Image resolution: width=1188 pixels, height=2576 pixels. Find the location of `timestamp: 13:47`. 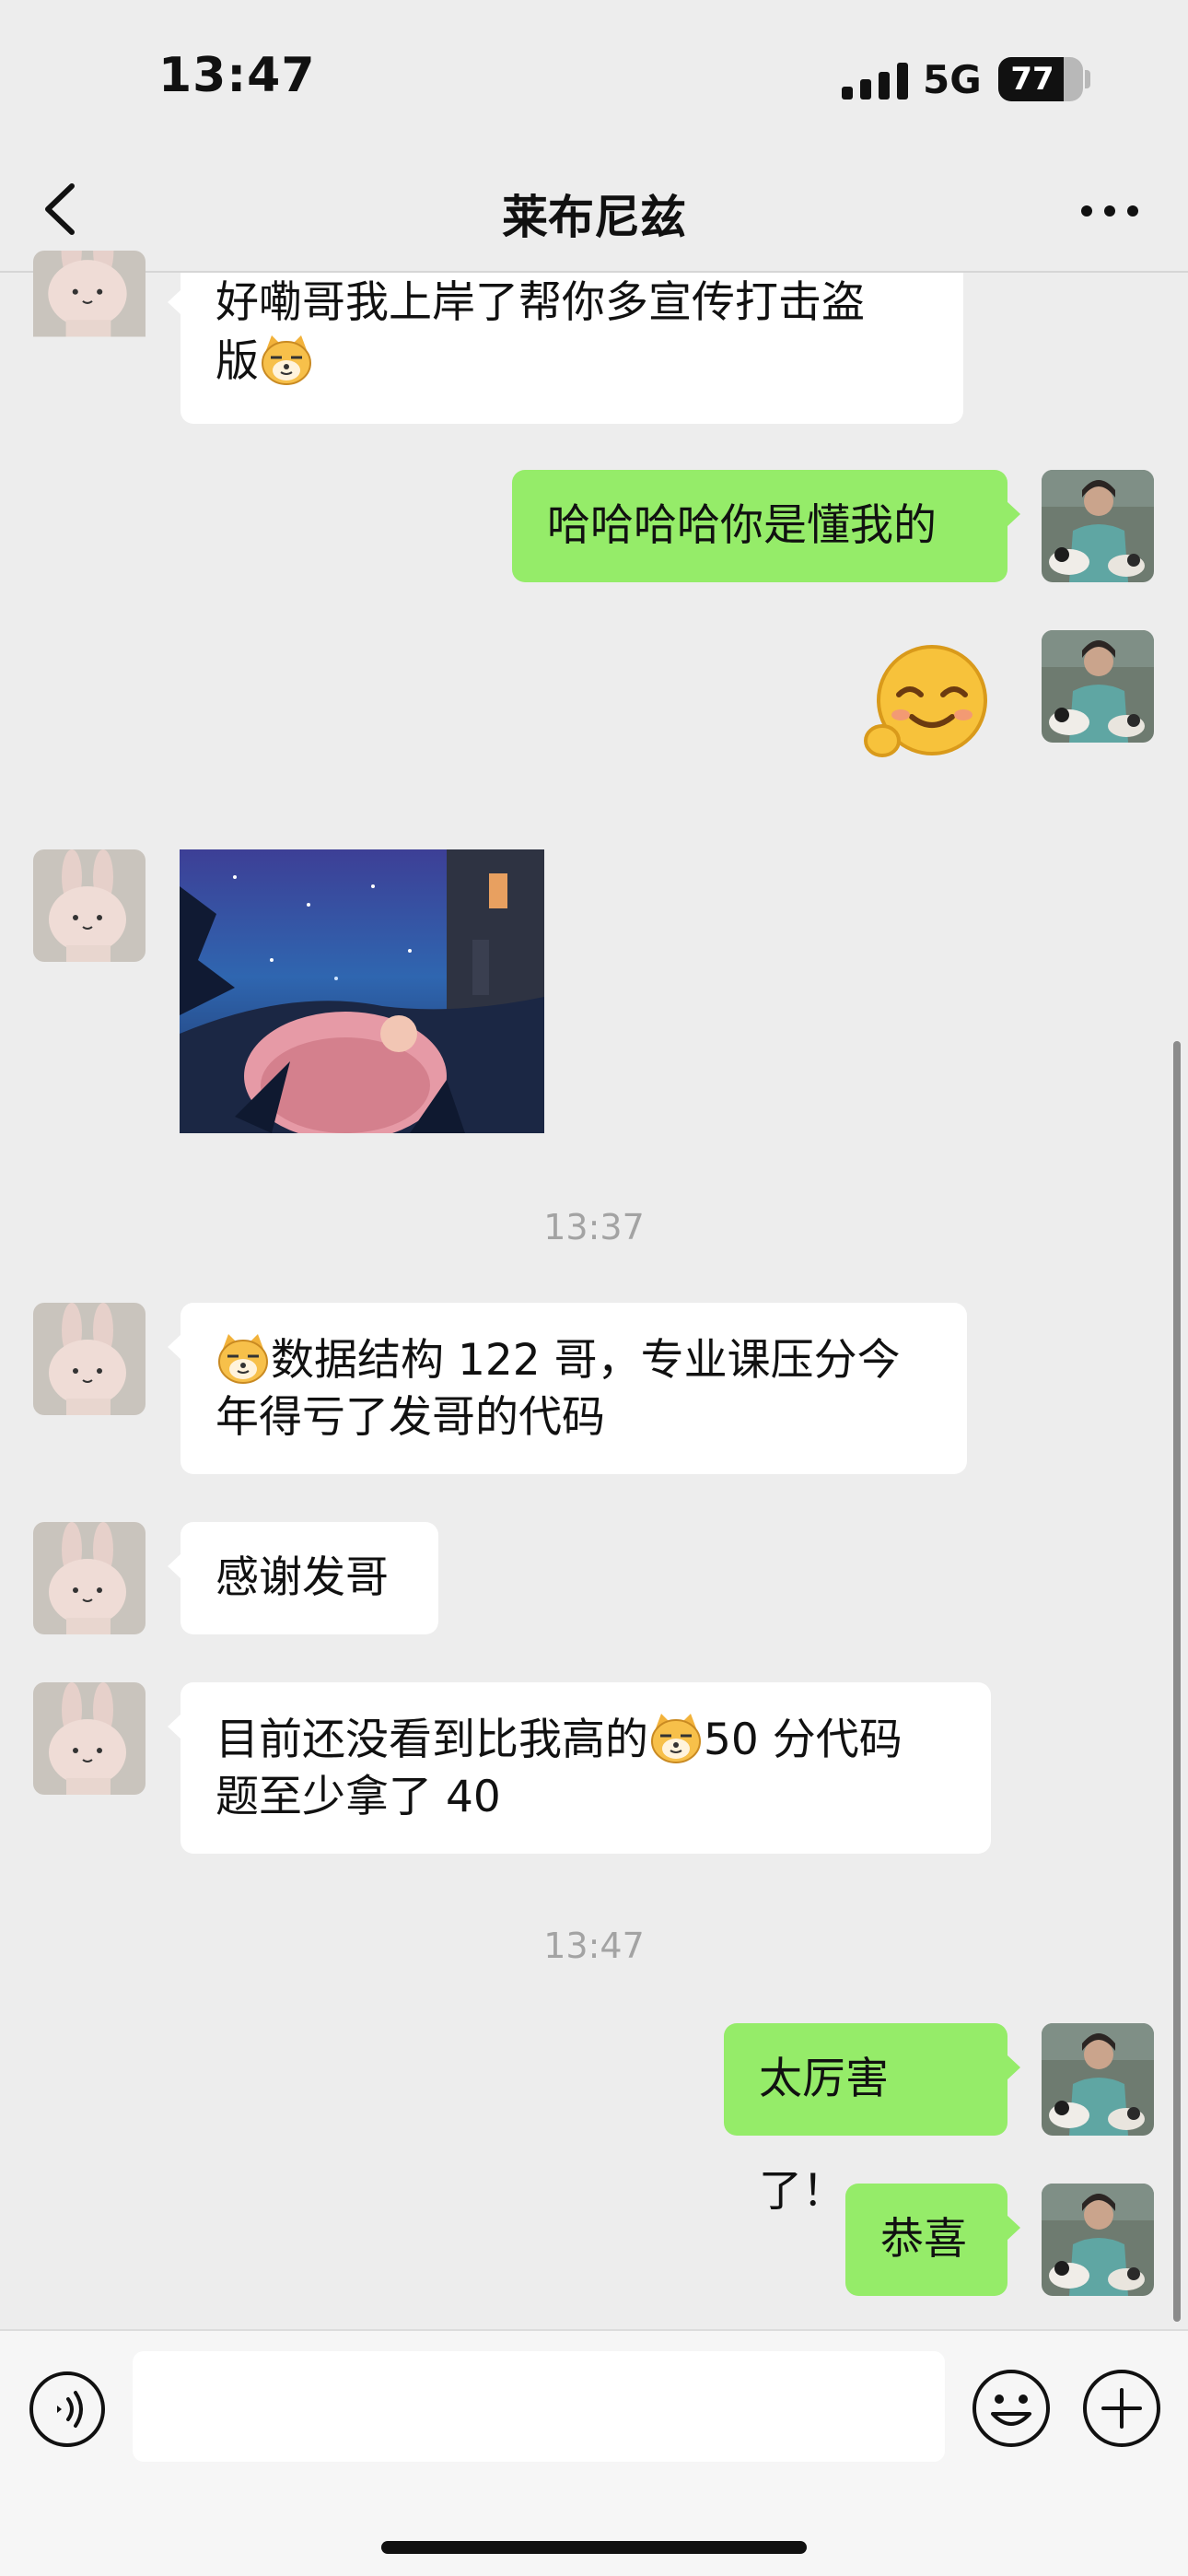

timestamp: 13:47 is located at coordinates (594, 1946).